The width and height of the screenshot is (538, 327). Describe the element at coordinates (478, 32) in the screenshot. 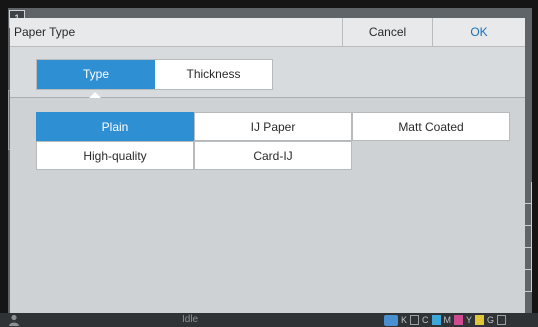

I see `ok-button: OK` at that location.